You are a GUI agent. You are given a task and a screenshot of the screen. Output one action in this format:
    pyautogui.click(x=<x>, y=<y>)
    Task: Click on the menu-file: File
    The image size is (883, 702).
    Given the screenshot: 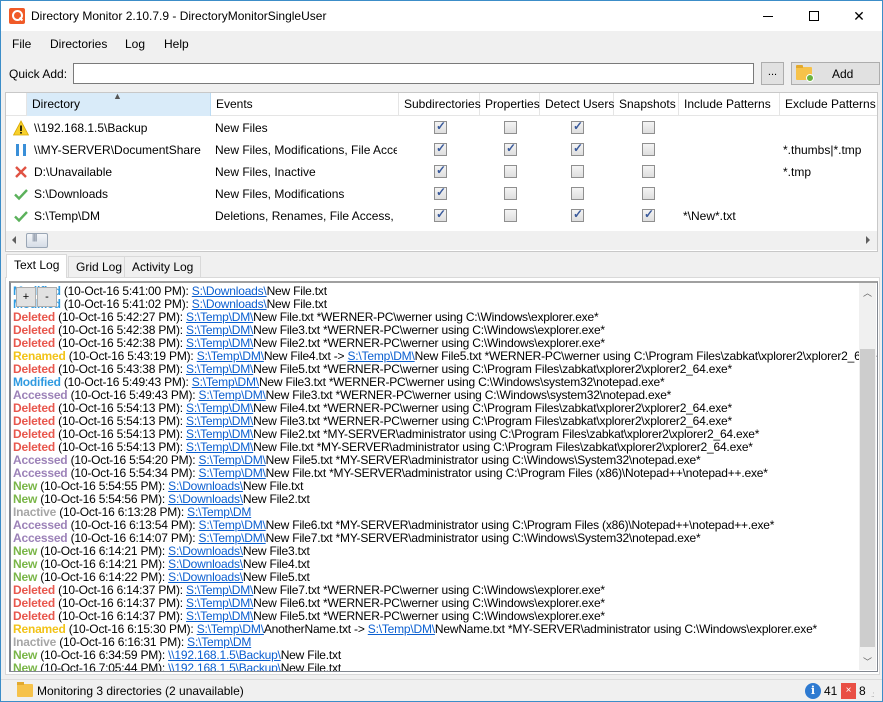 What is the action you would take?
    pyautogui.click(x=21, y=44)
    